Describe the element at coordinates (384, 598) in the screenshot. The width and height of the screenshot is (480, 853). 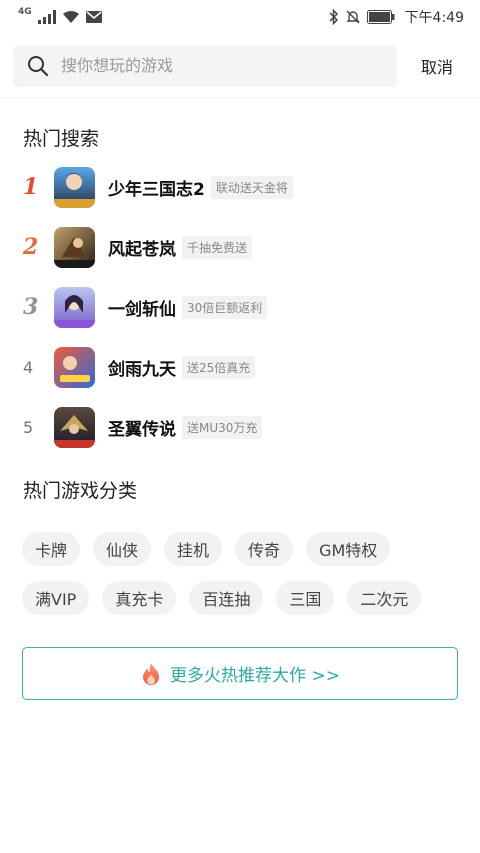
I see `category-chip: 二次元` at that location.